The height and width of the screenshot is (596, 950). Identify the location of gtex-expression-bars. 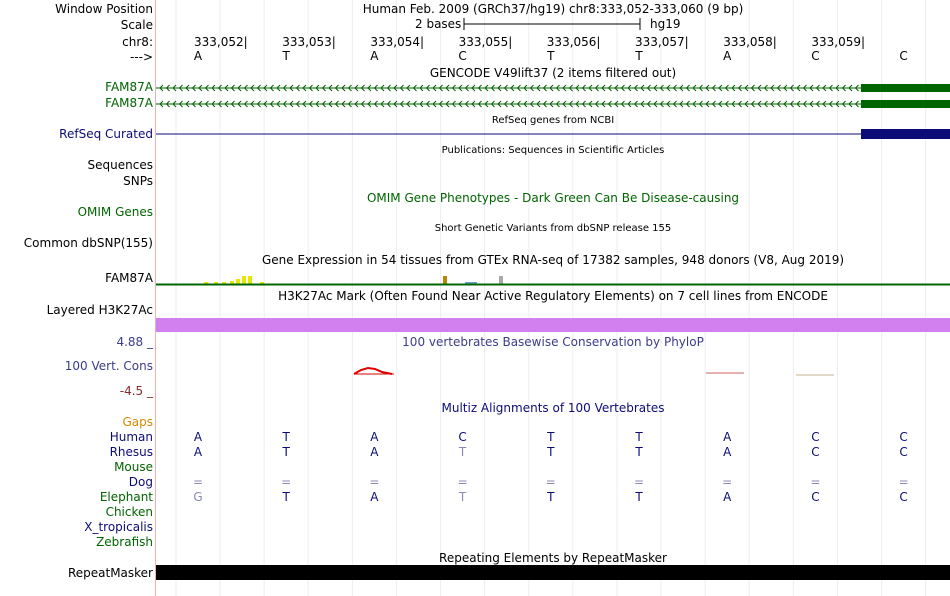
(553, 279).